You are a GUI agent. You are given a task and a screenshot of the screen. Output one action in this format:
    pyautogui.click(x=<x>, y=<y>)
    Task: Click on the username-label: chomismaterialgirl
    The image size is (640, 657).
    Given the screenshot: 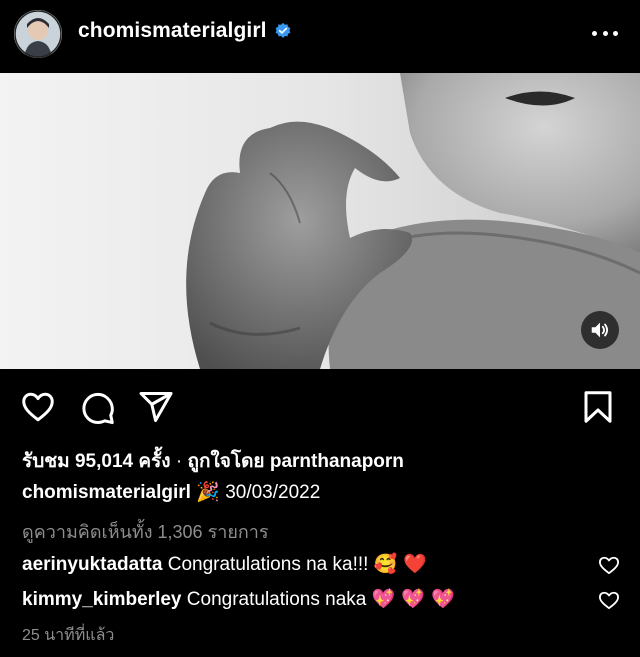 What is the action you would take?
    pyautogui.click(x=172, y=31)
    